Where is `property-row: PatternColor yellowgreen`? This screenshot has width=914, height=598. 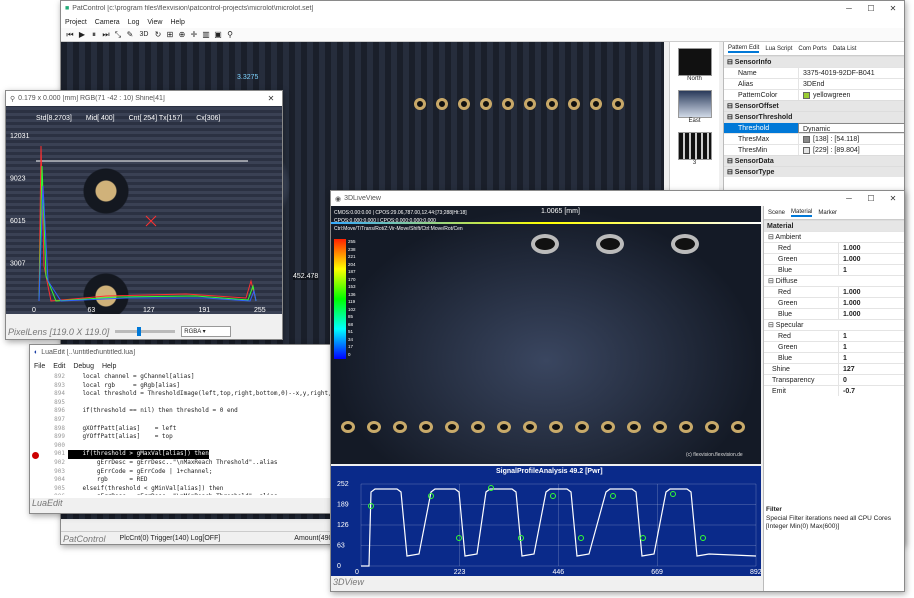 property-row: PatternColor yellowgreen is located at coordinates (814, 94).